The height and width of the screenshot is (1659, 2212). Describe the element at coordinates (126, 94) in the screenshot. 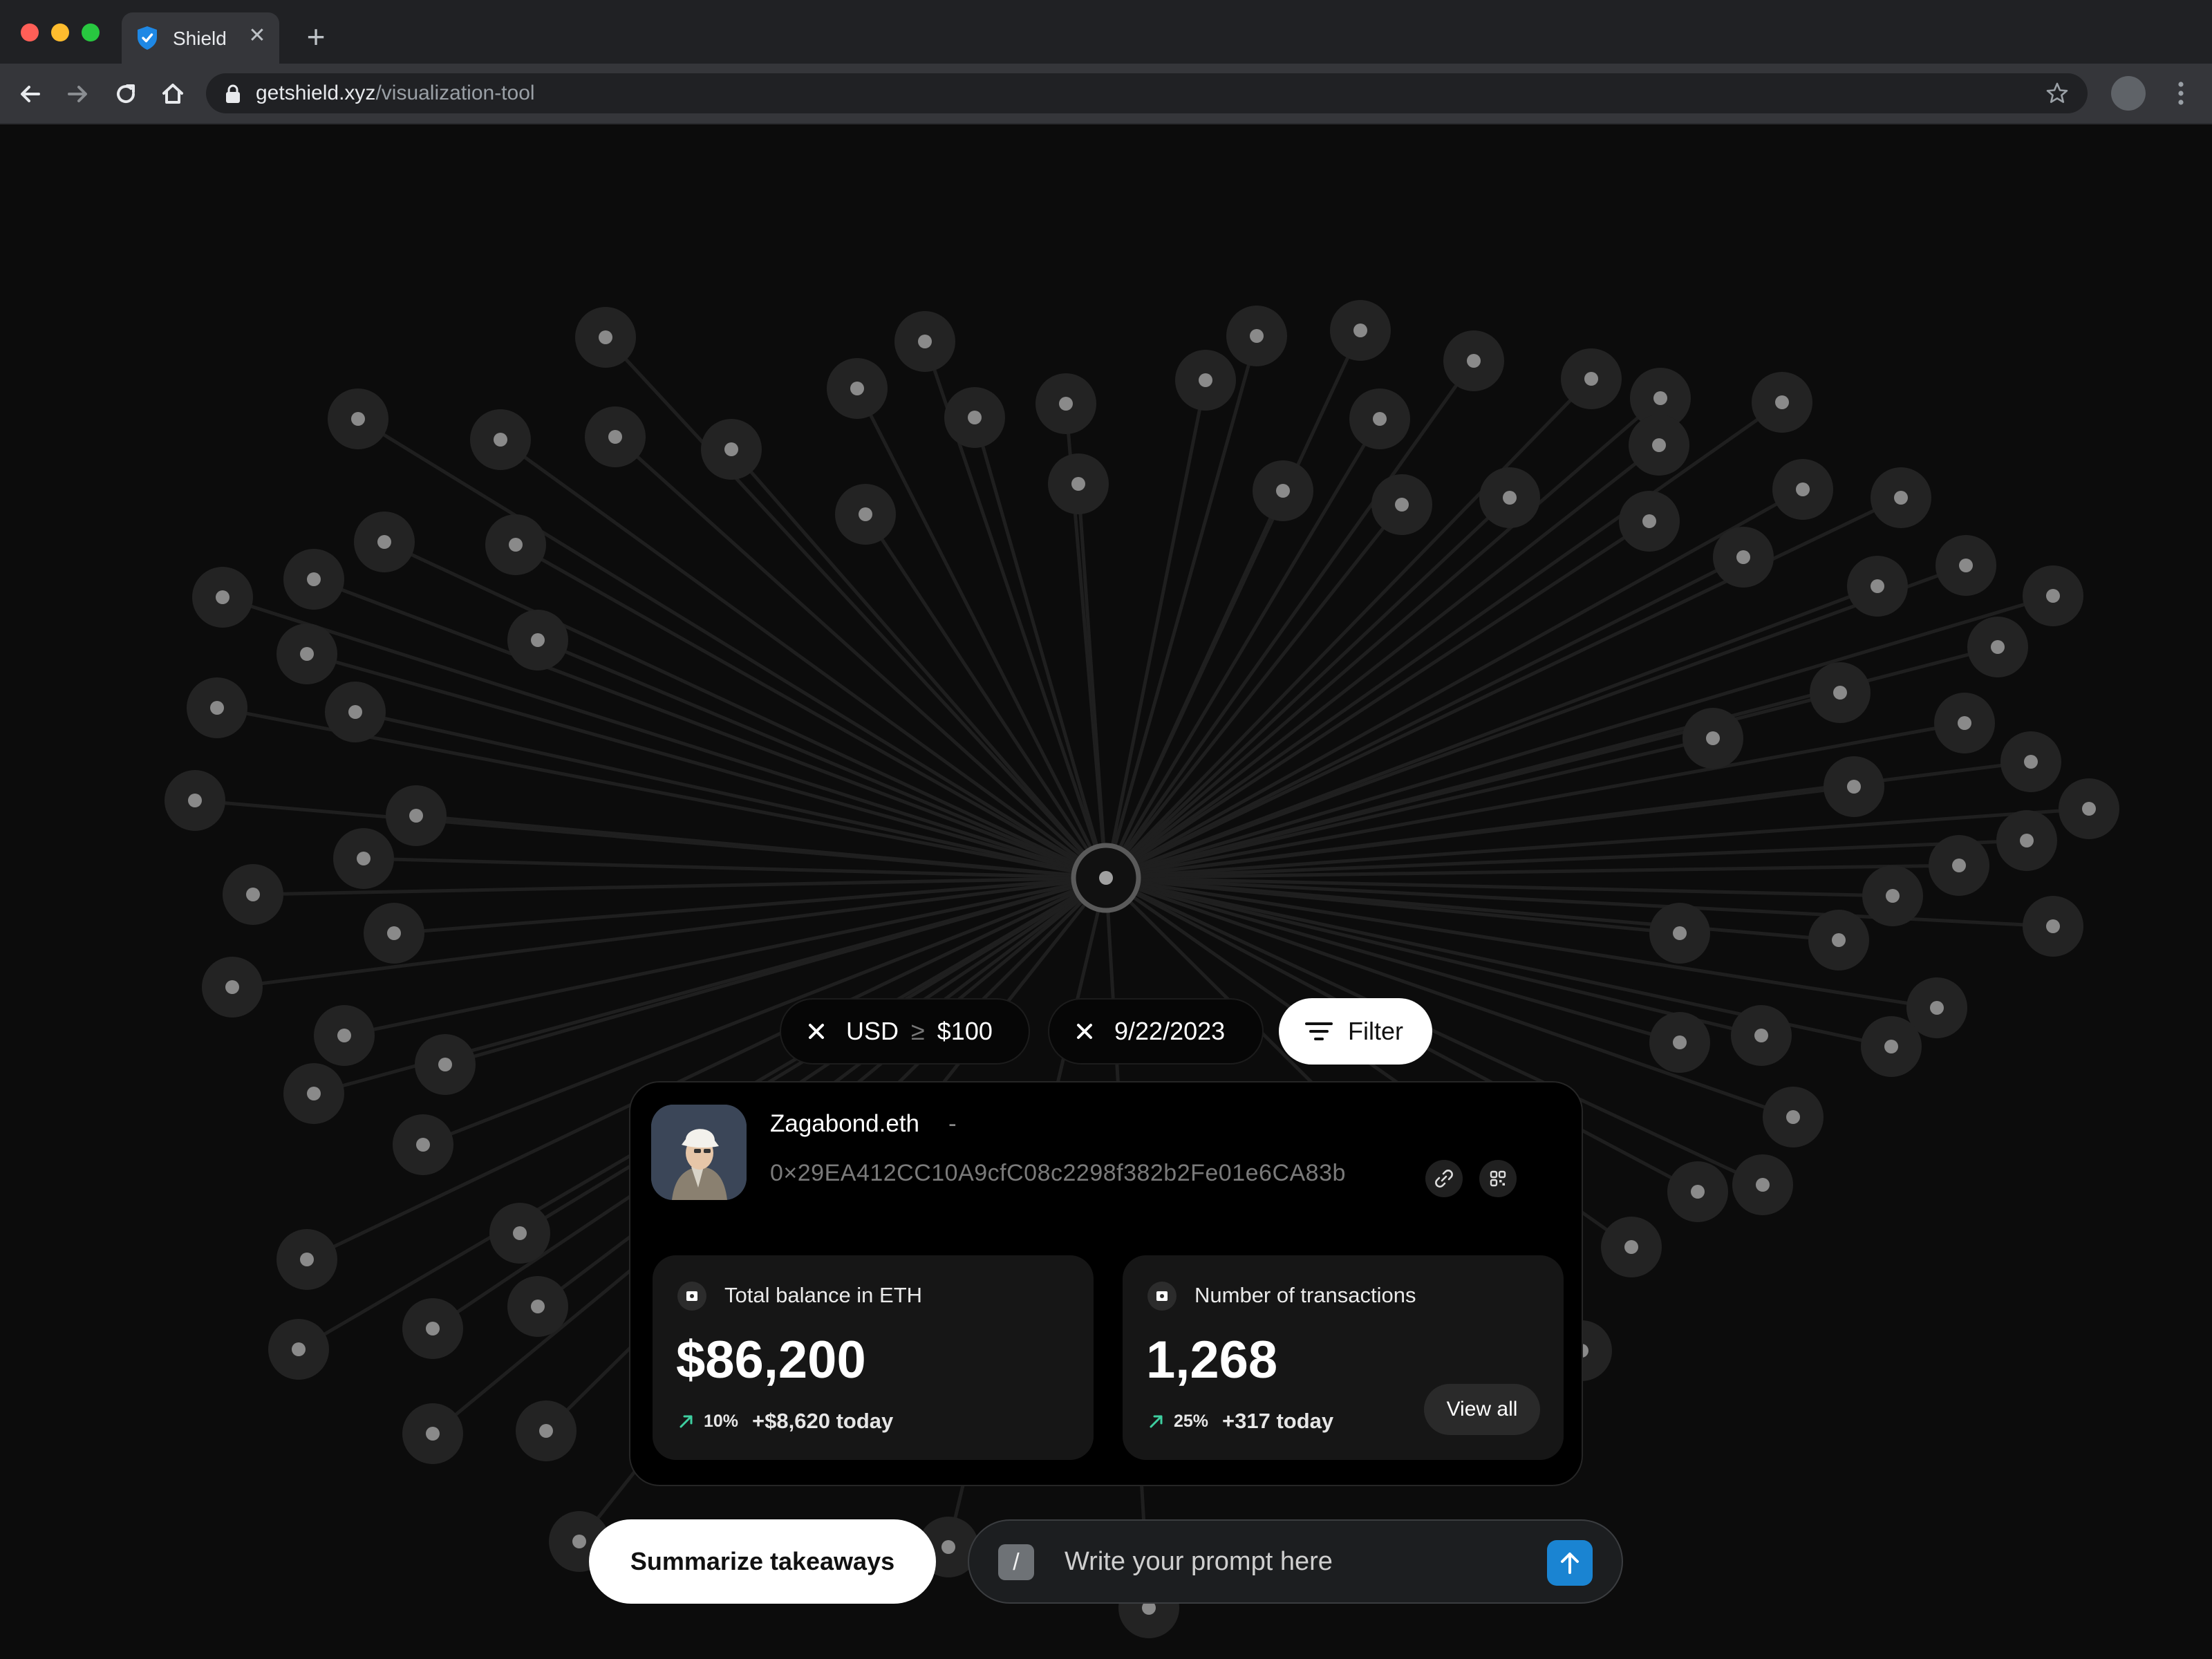

I see `reload-icon` at that location.